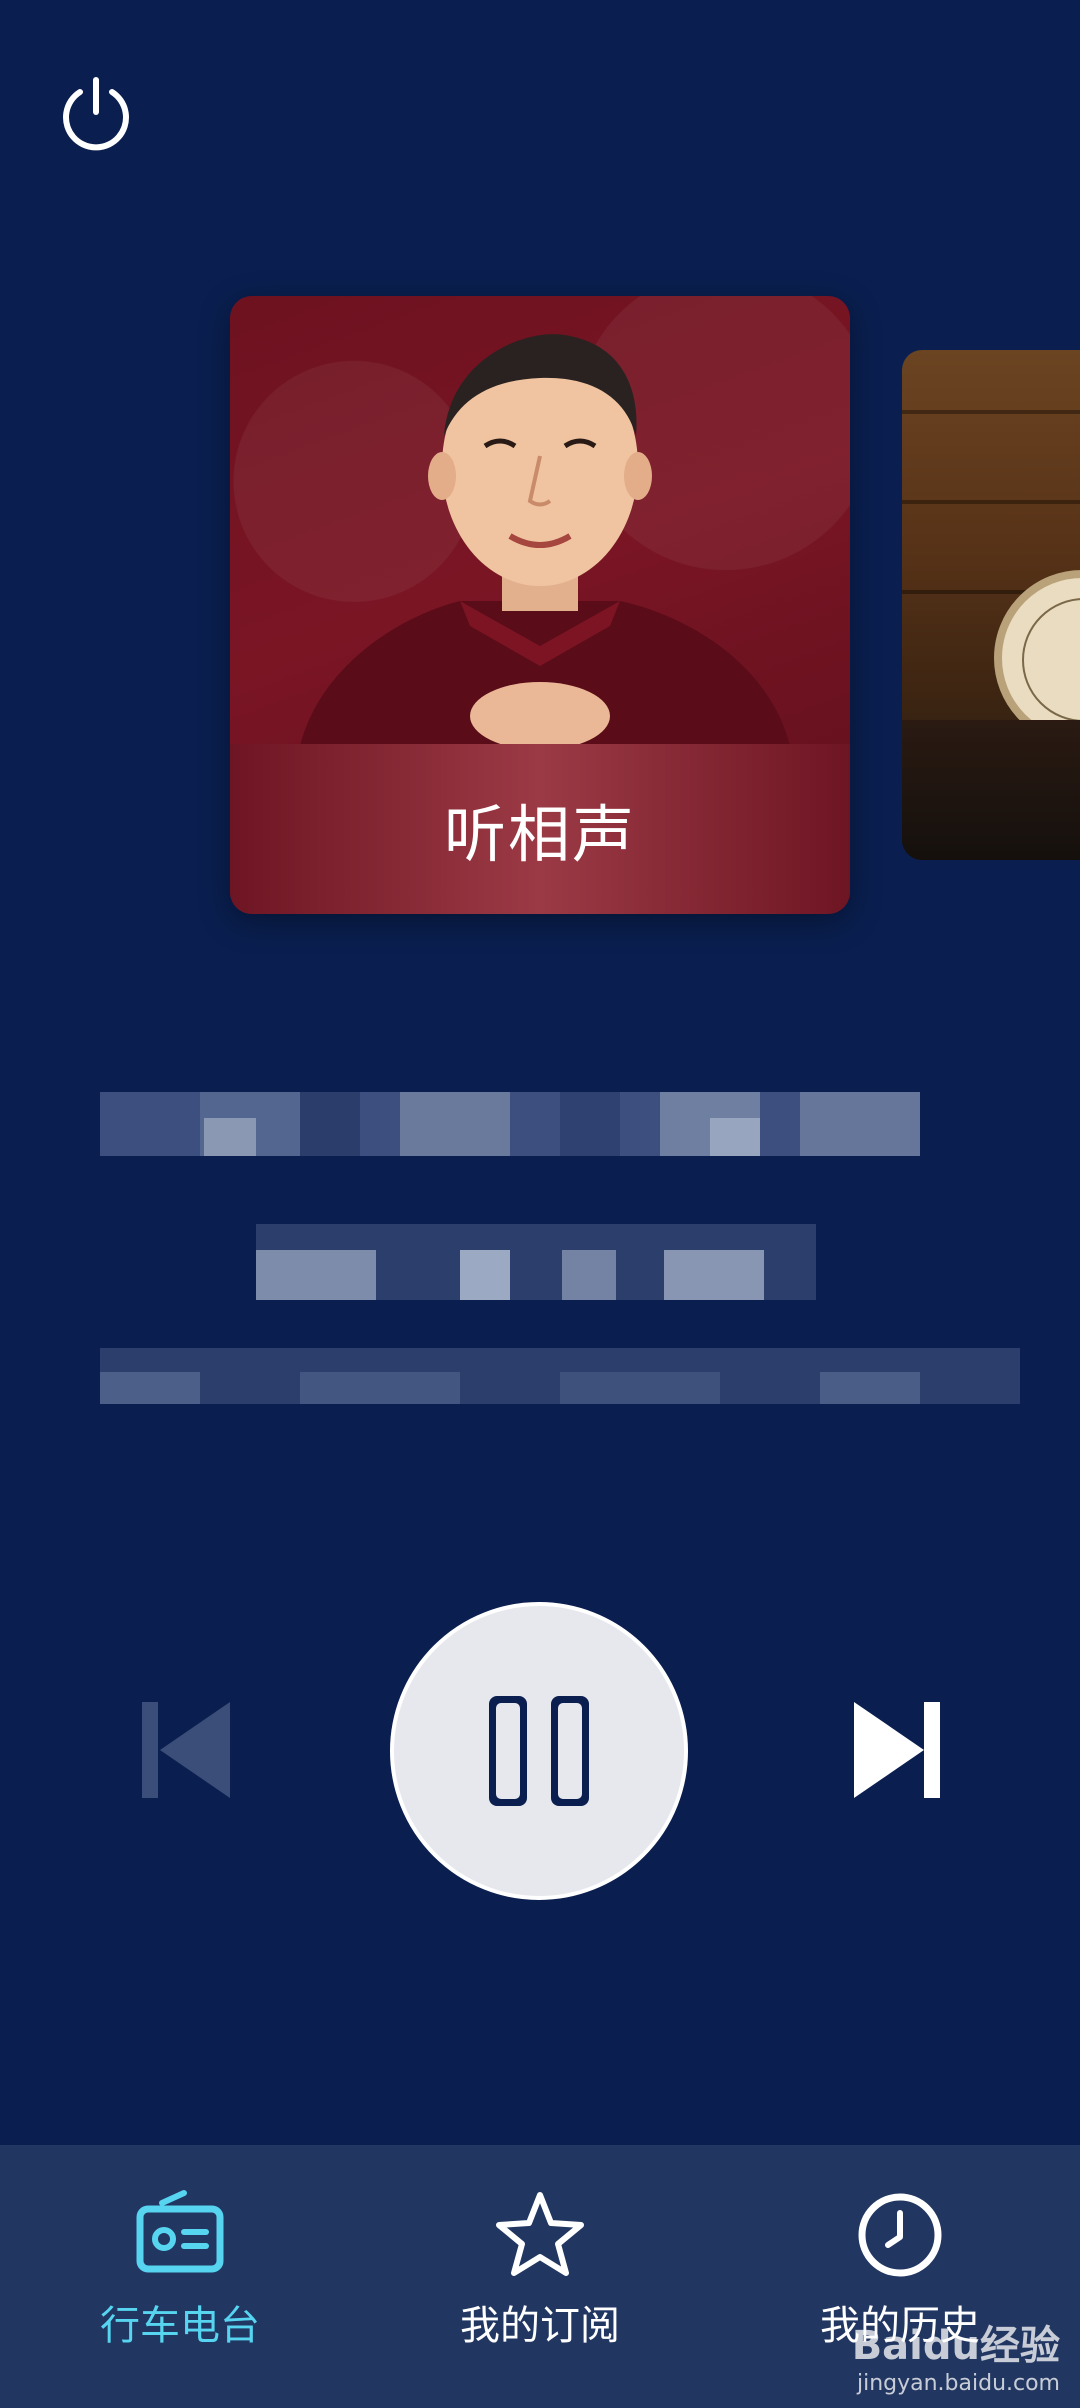 Image resolution: width=1080 pixels, height=2408 pixels. What do you see at coordinates (539, 1751) in the screenshot?
I see `play-pause-button` at bounding box center [539, 1751].